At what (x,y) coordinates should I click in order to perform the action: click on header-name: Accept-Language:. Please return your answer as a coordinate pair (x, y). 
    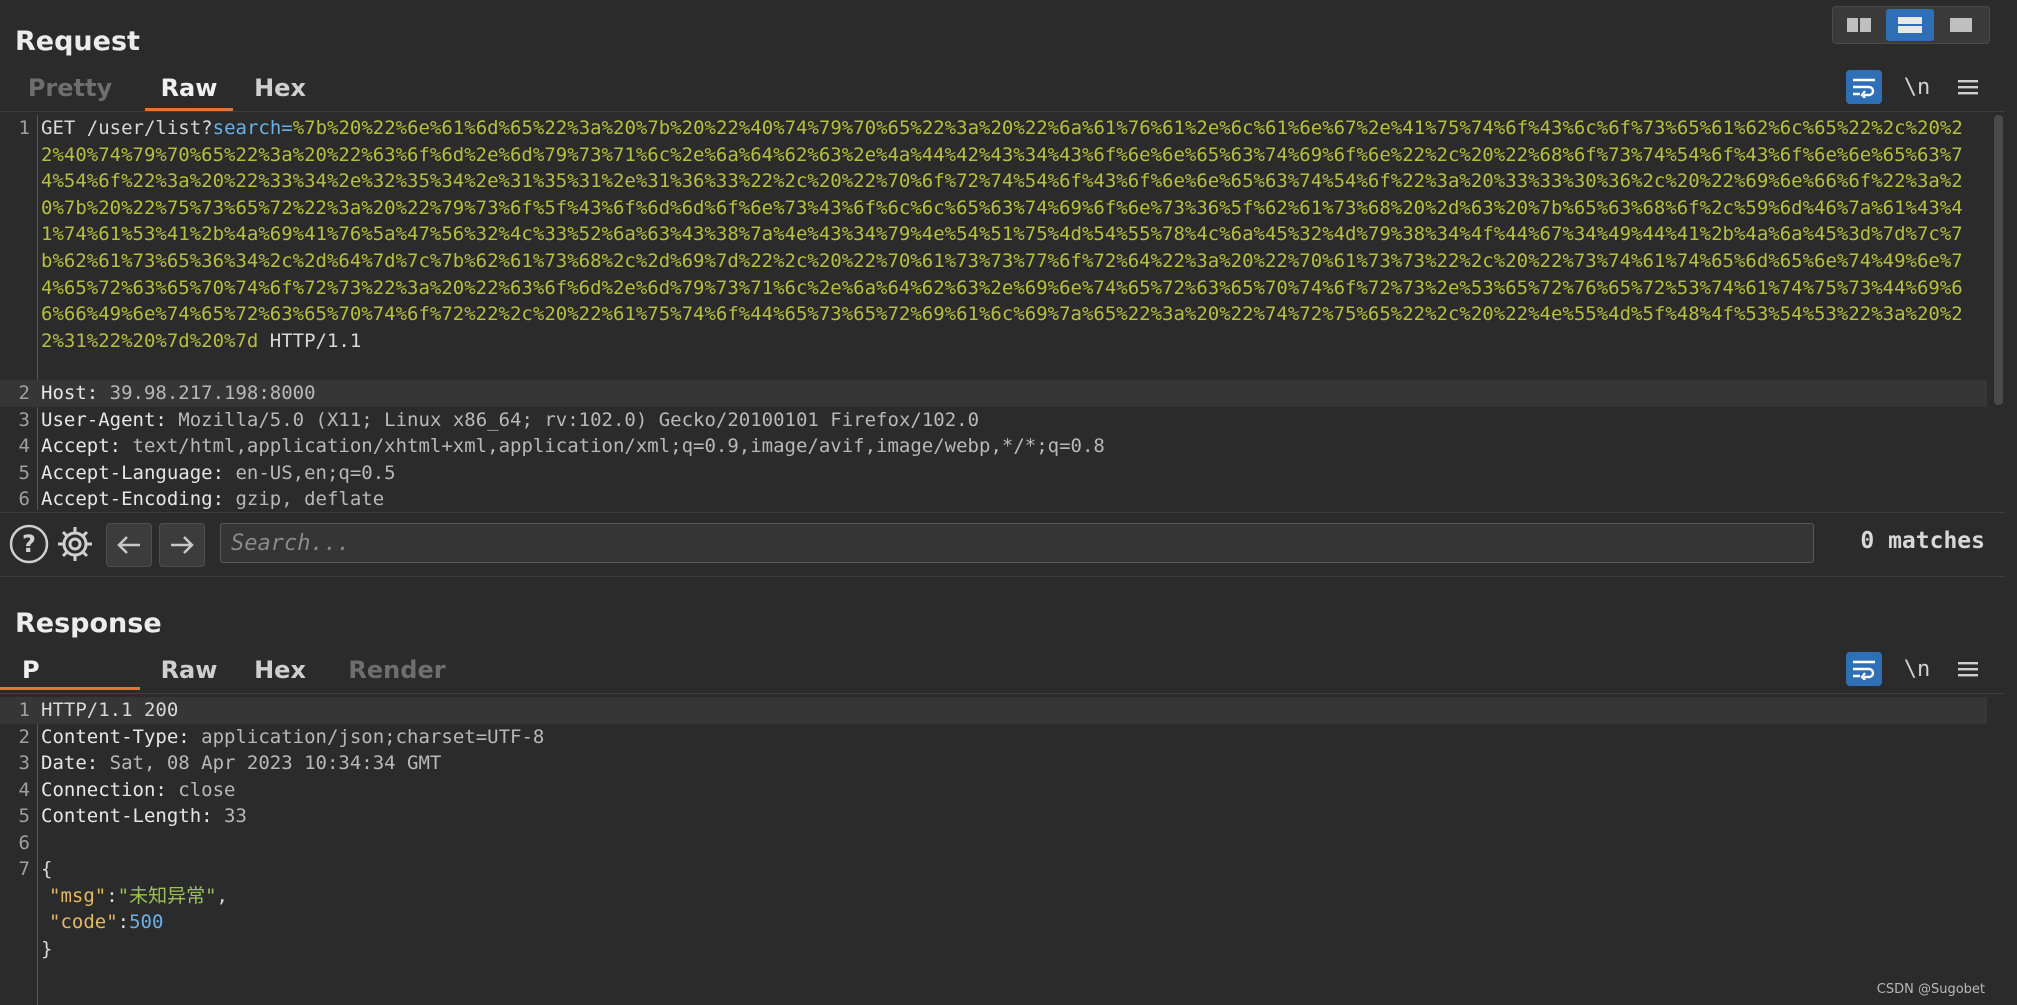
    Looking at the image, I should click on (133, 472).